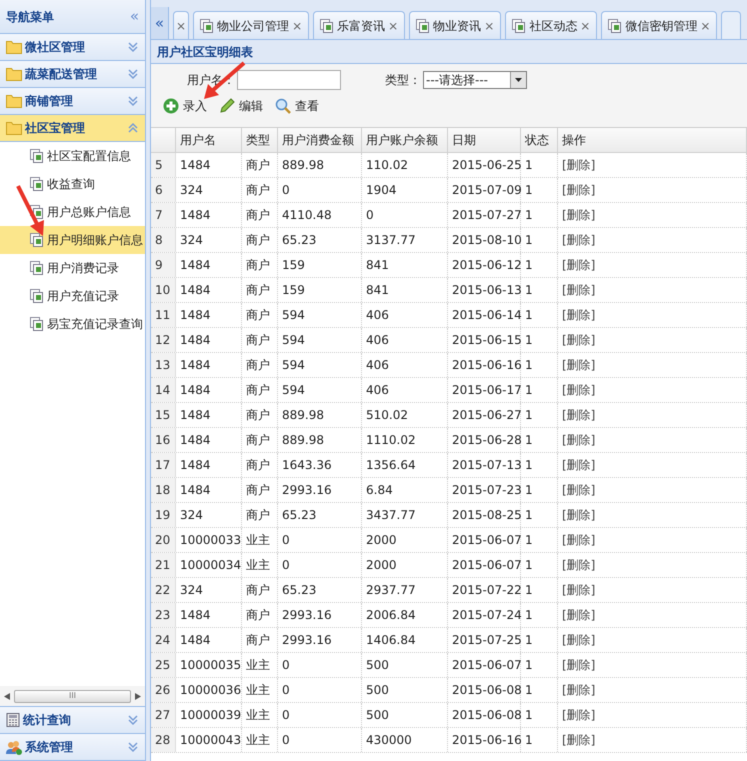  Describe the element at coordinates (260, 390) in the screenshot. I see `table-cell: 商户` at that location.